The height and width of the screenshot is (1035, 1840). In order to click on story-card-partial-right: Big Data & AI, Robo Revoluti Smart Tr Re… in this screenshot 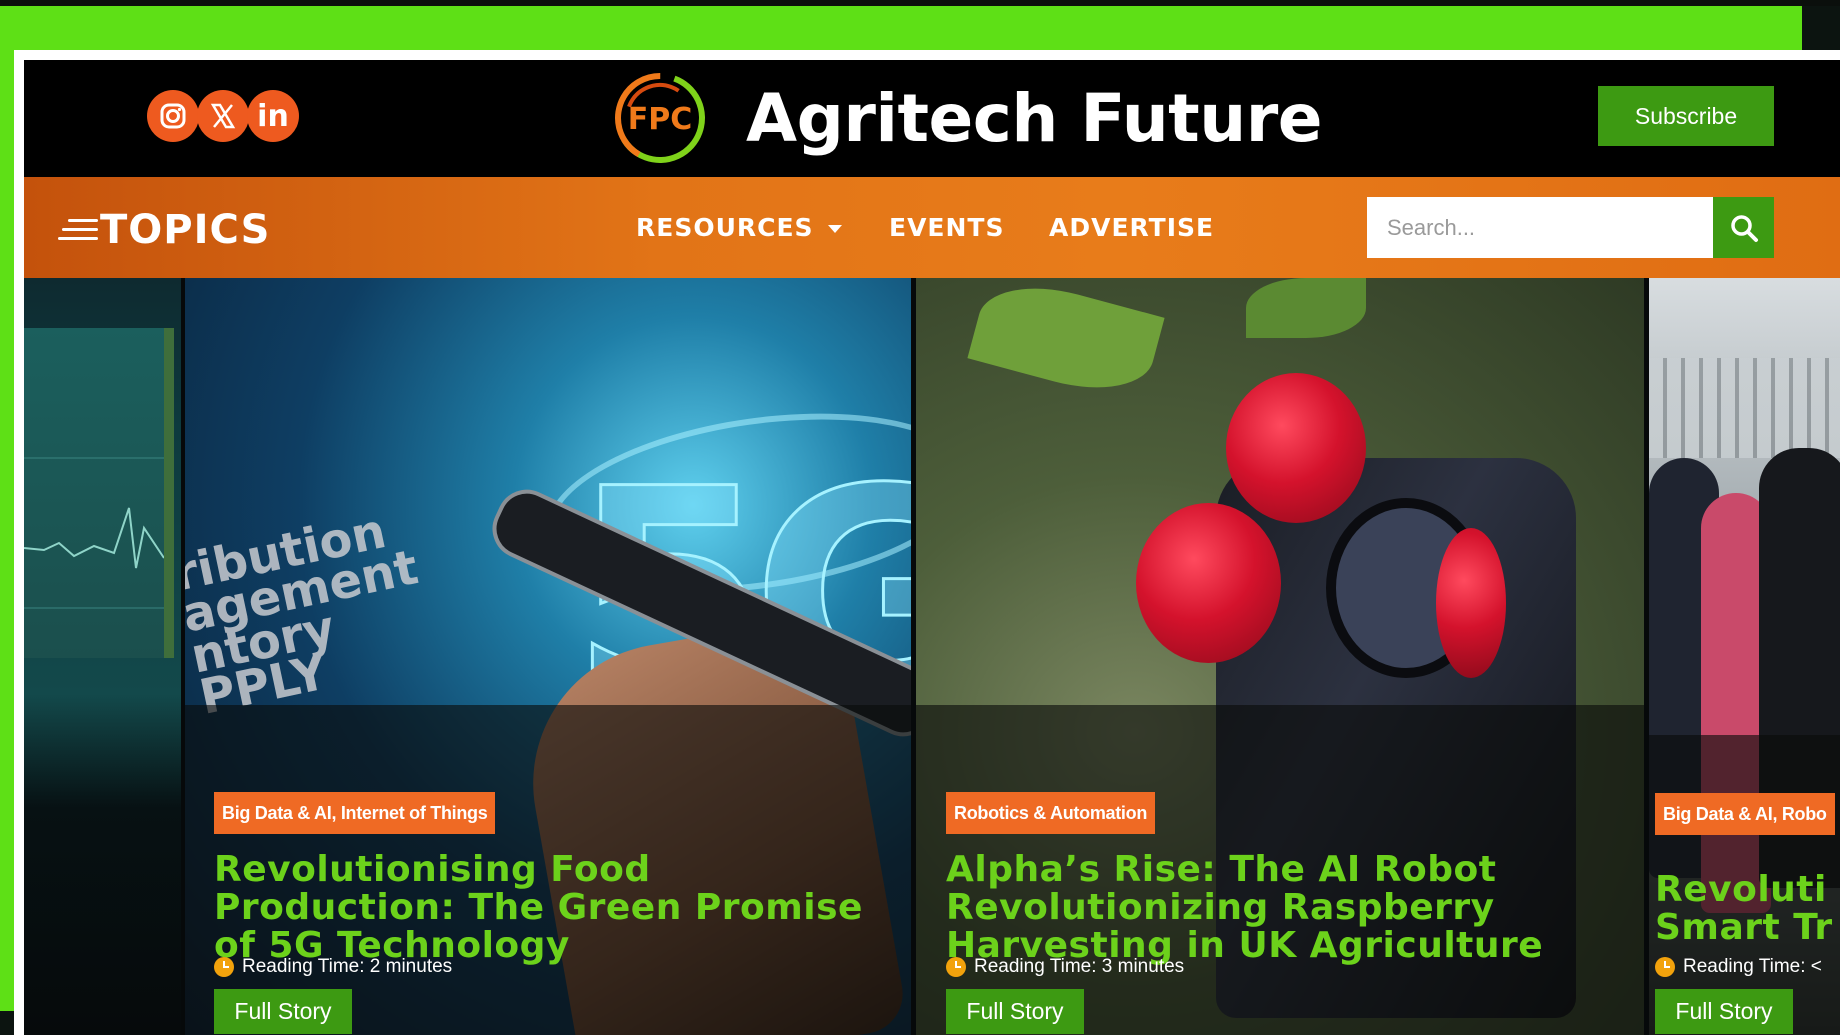, I will do `click(1744, 656)`.